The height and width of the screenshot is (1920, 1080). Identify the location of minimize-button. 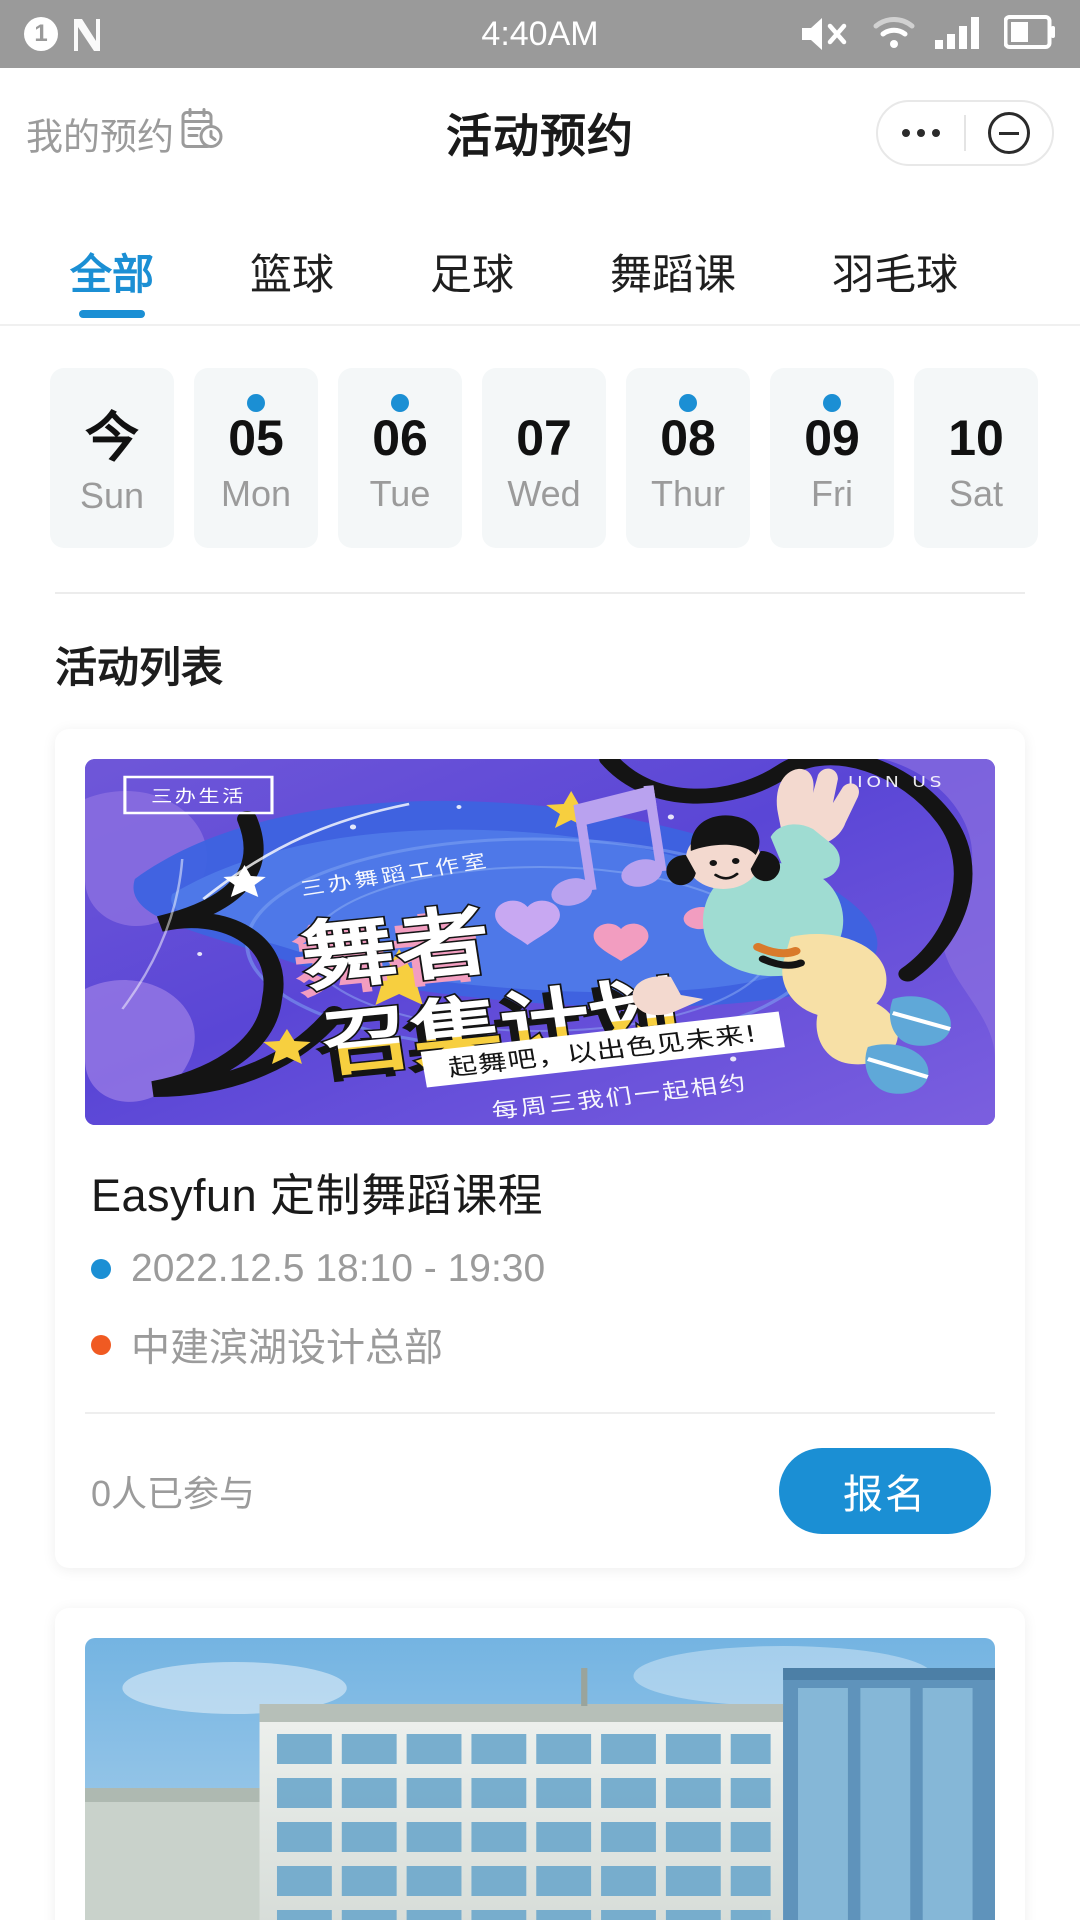
(1009, 133).